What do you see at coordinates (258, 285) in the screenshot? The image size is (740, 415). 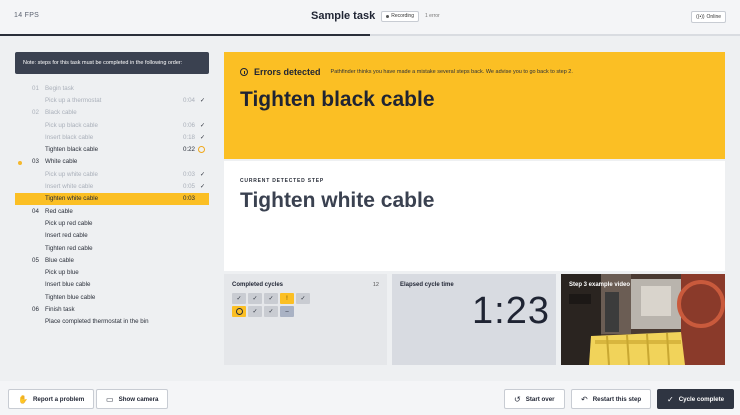 I see `cycles-title: Completed cycles` at bounding box center [258, 285].